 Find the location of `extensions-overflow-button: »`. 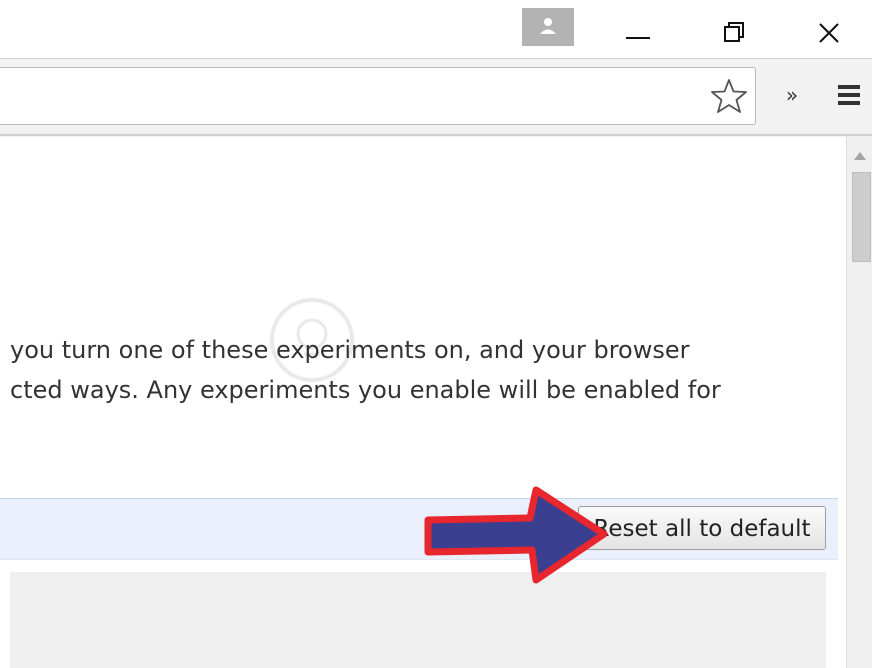

extensions-overflow-button: » is located at coordinates (792, 95).